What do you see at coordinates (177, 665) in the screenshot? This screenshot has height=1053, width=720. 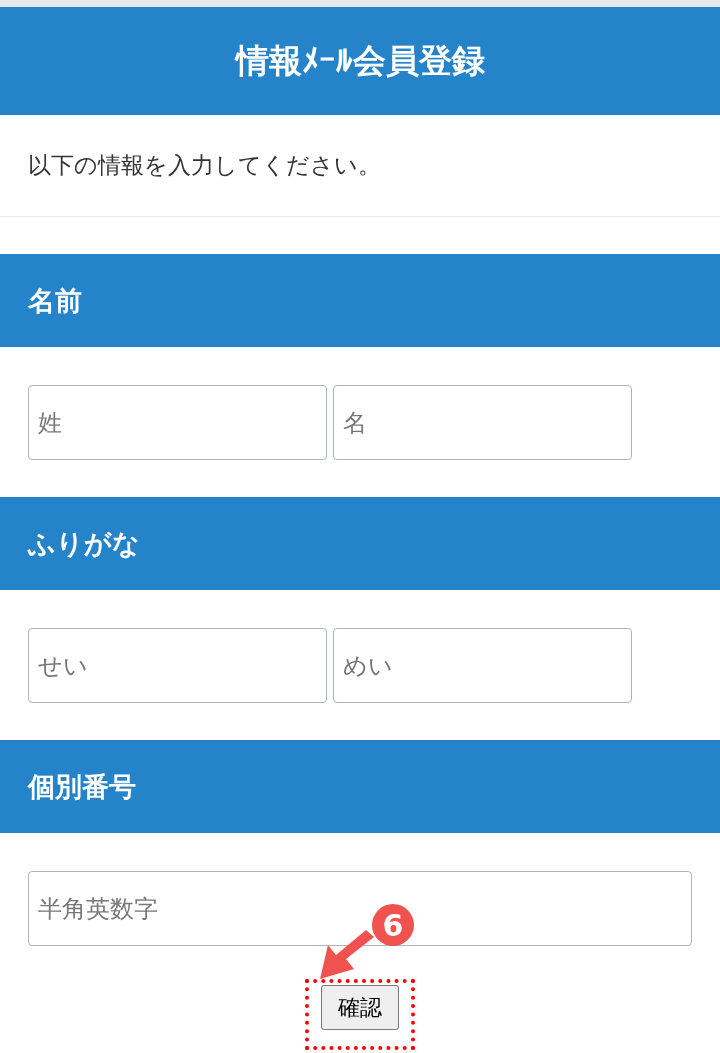 I see `input-field: せい` at bounding box center [177, 665].